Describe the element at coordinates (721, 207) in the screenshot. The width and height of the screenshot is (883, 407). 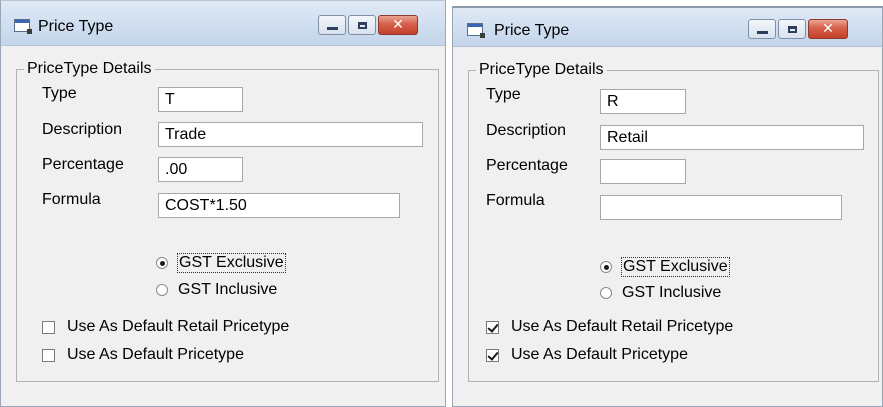
I see `formula-field` at that location.